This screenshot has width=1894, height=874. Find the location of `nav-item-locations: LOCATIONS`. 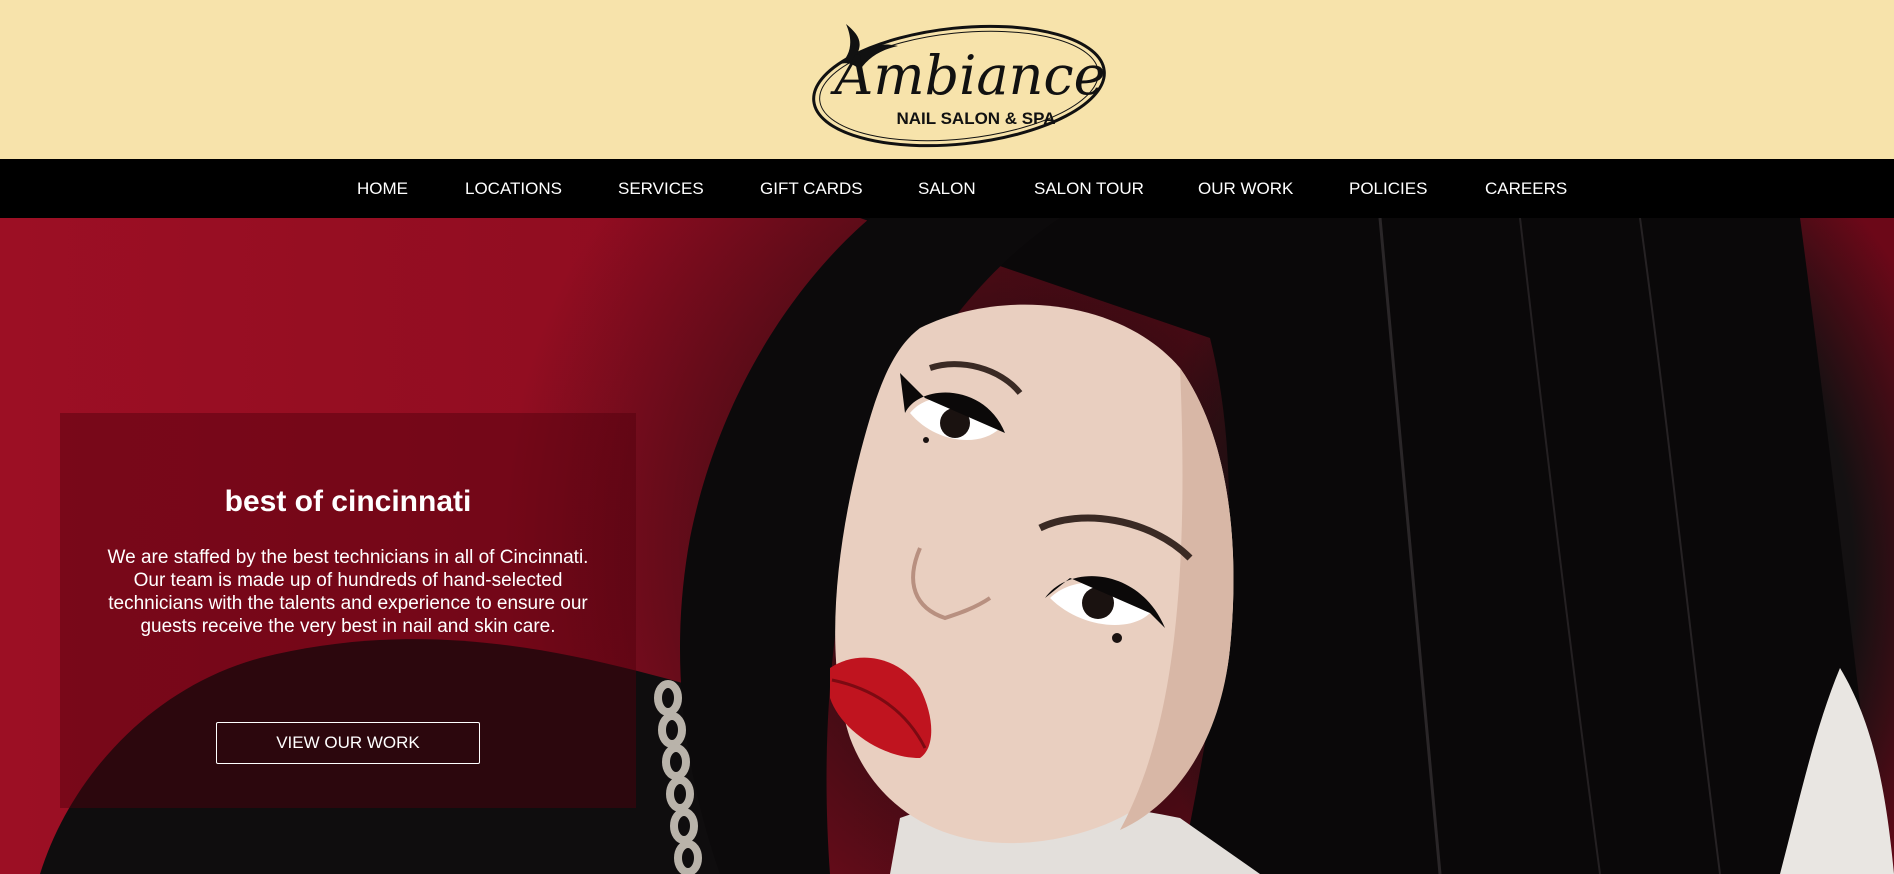

nav-item-locations: LOCATIONS is located at coordinates (513, 188).